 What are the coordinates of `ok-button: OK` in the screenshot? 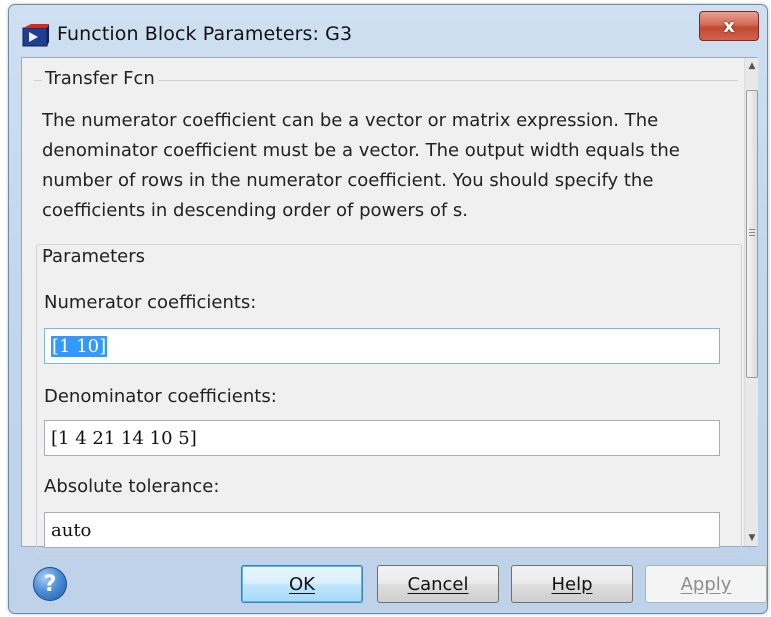 It's located at (302, 584).